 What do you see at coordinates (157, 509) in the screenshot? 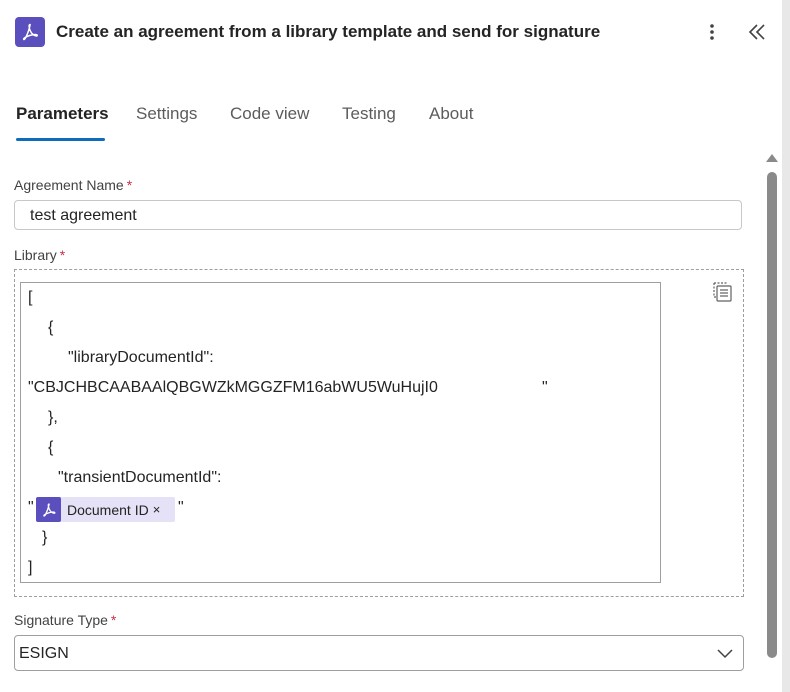
I see `remove-token-button: ×` at bounding box center [157, 509].